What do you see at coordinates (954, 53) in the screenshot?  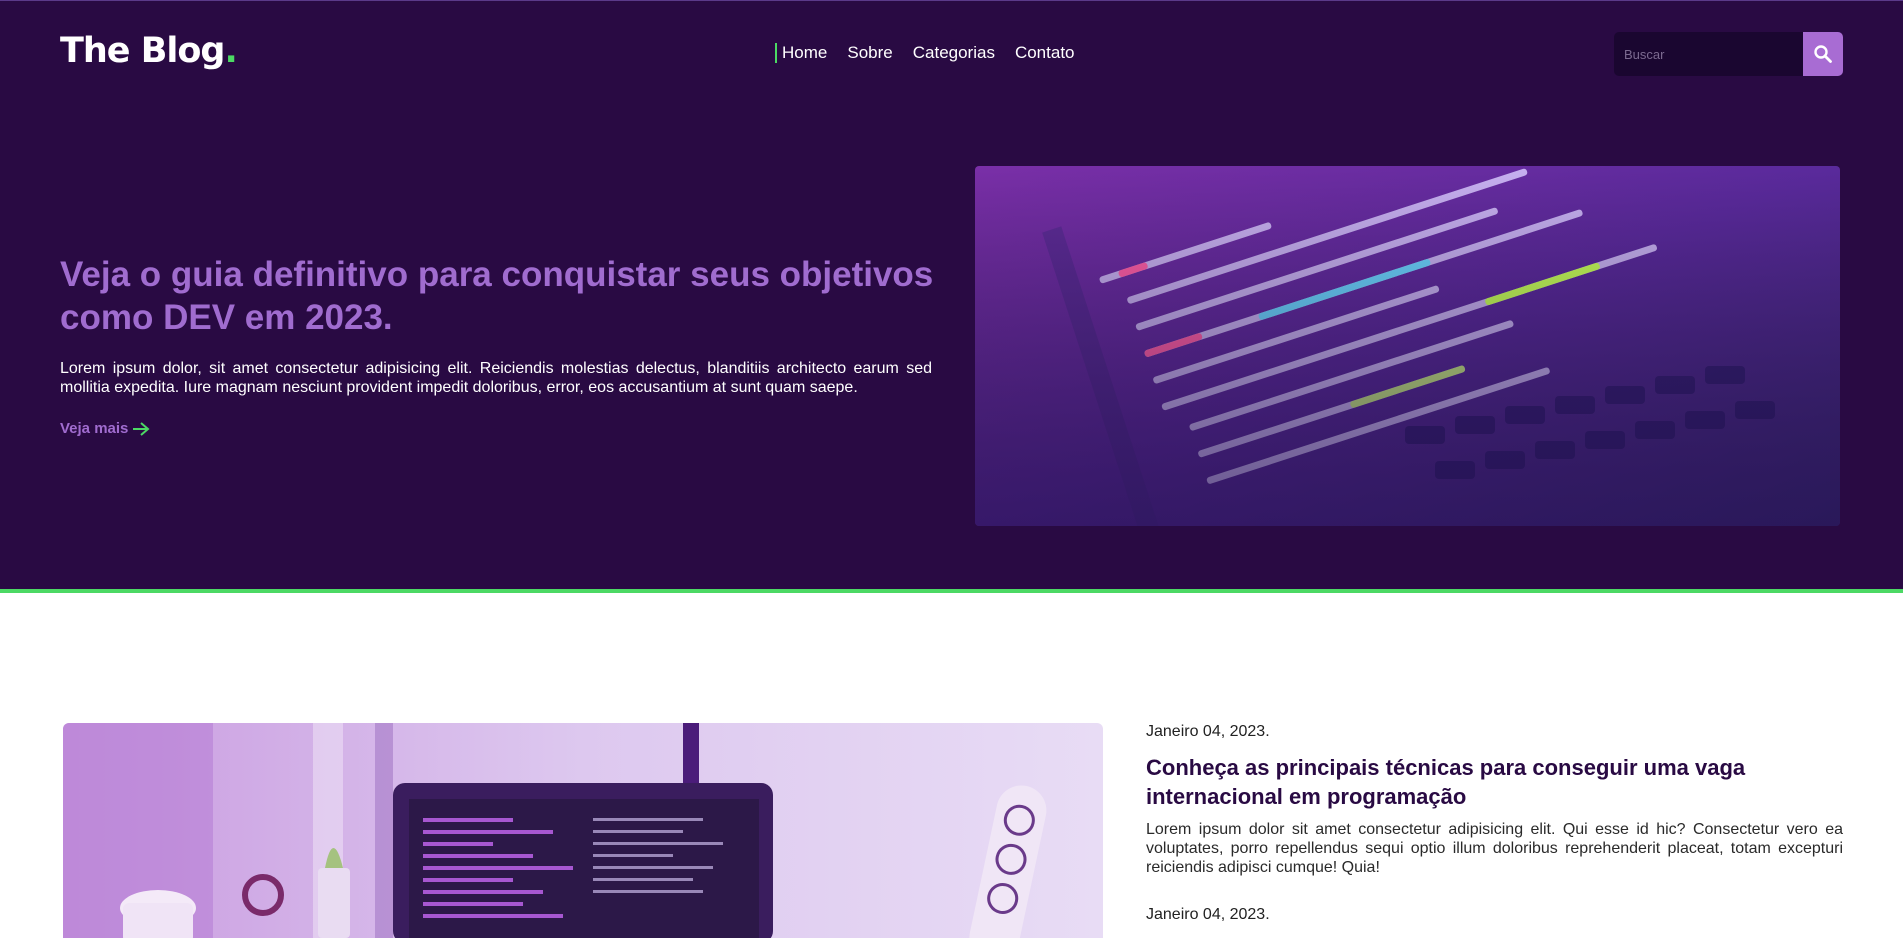 I see `nav-categorias: Categorias` at bounding box center [954, 53].